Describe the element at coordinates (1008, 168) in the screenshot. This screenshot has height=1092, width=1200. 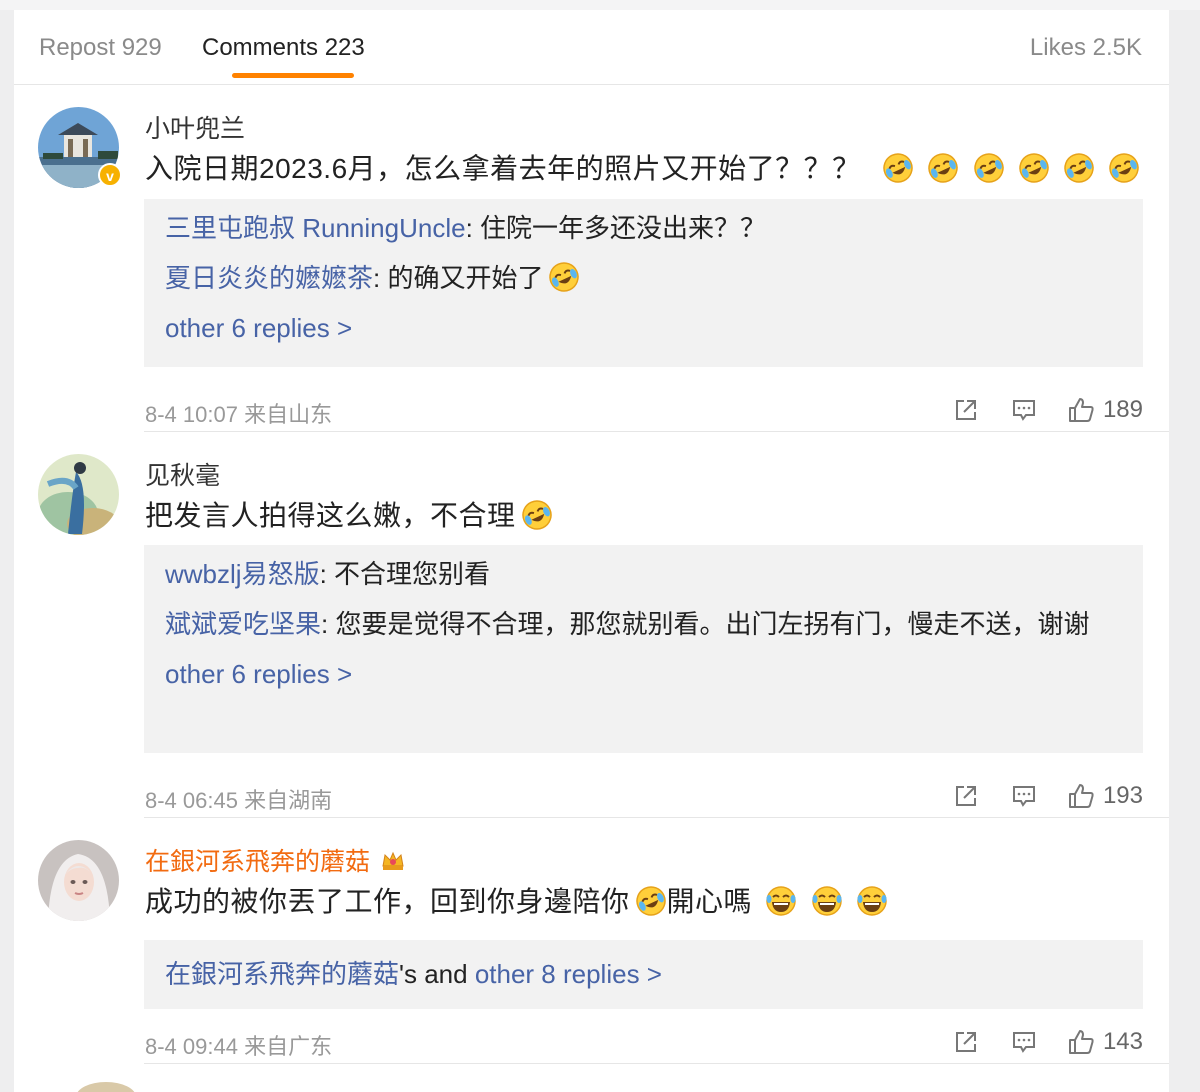
I see `emoji-group` at that location.